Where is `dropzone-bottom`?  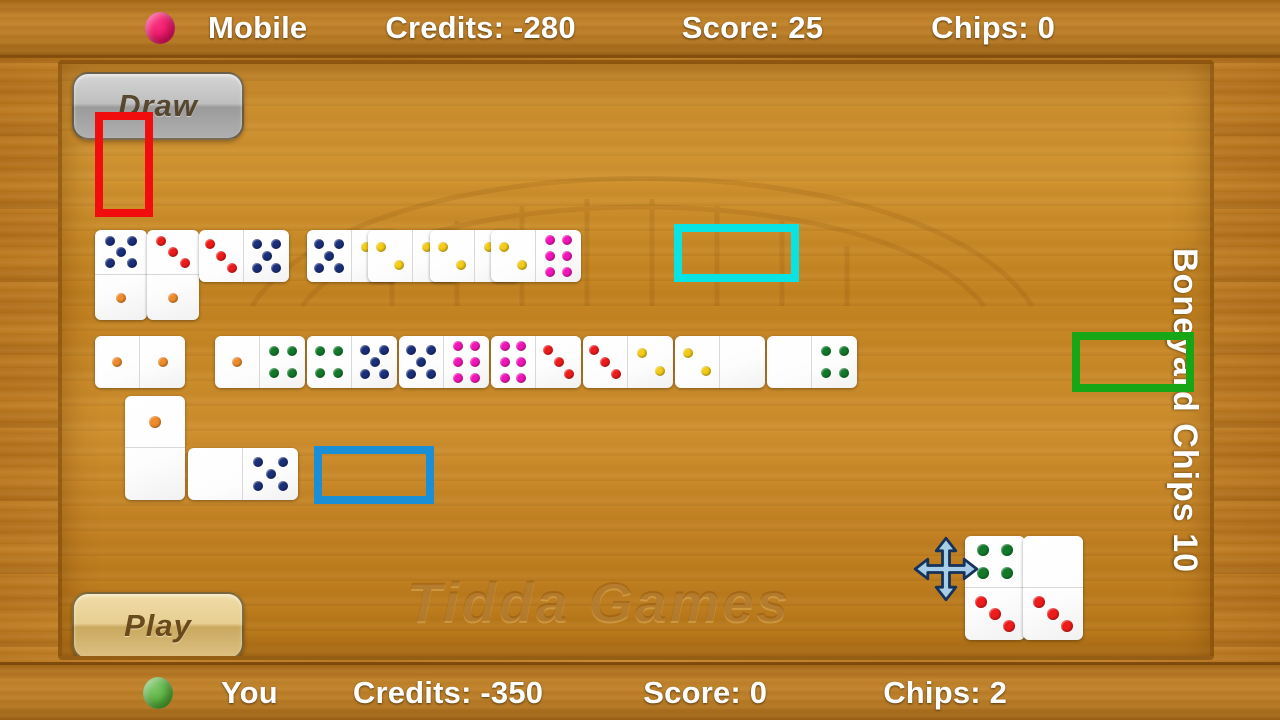 dropzone-bottom is located at coordinates (374, 475).